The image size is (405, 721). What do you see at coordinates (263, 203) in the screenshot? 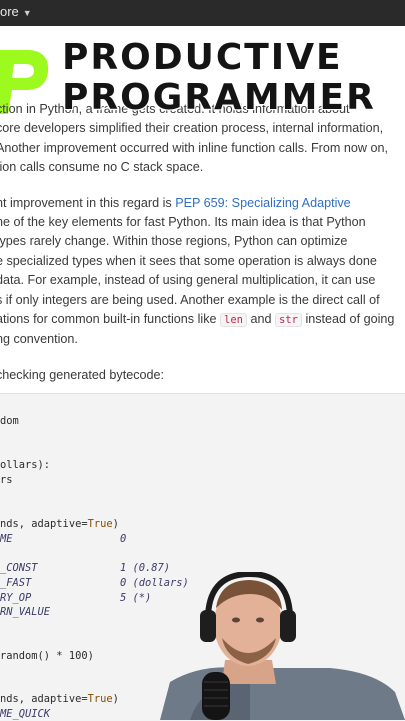
I see `pep-659-link: PEP 659: Specializing Adaptive` at bounding box center [263, 203].